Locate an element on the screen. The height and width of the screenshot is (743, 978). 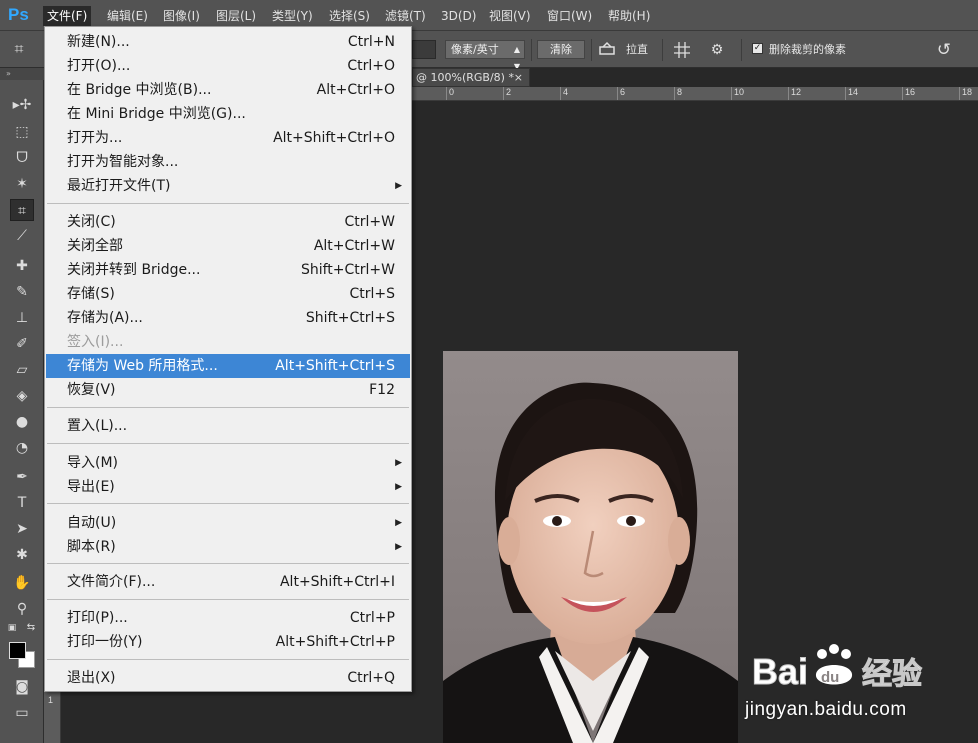
menu-item-shortcut: Ctrl+O is located at coordinates (371, 66).